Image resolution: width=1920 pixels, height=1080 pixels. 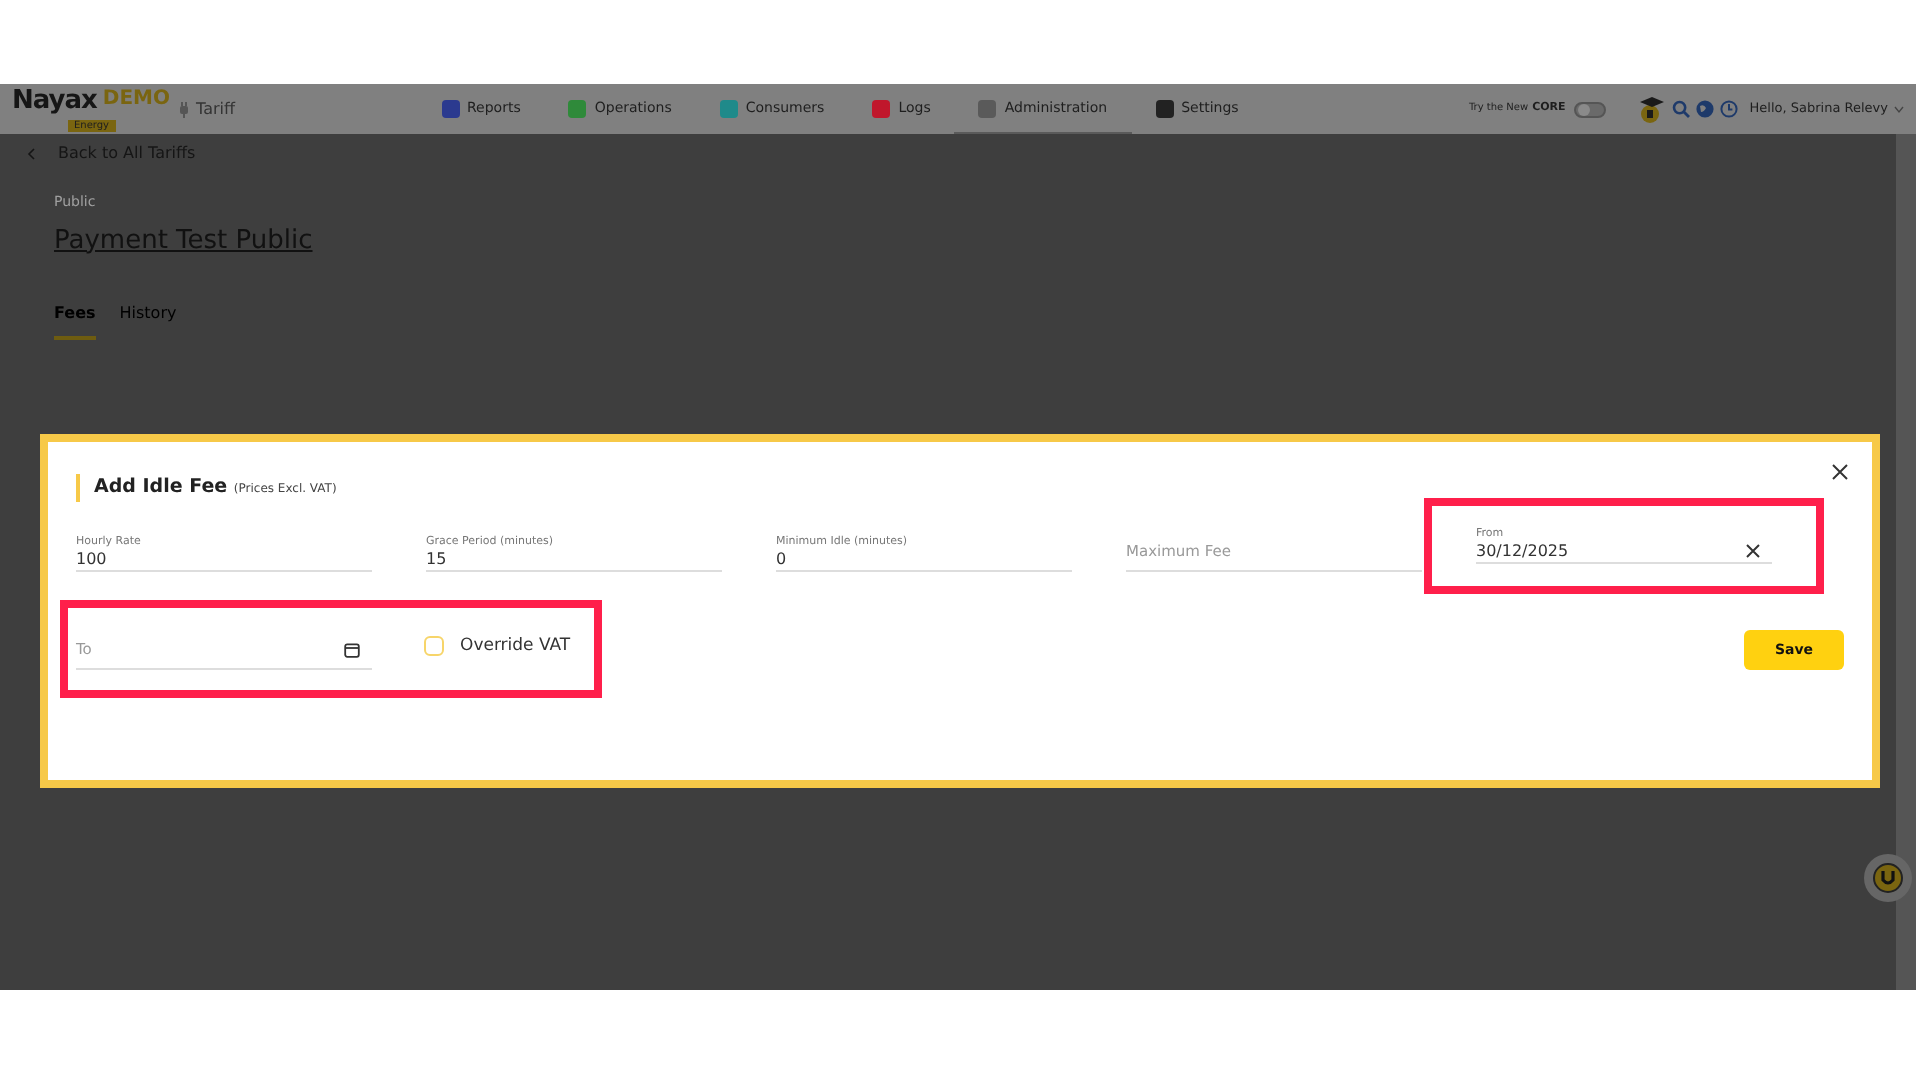 I want to click on help-button, so click(x=1888, y=878).